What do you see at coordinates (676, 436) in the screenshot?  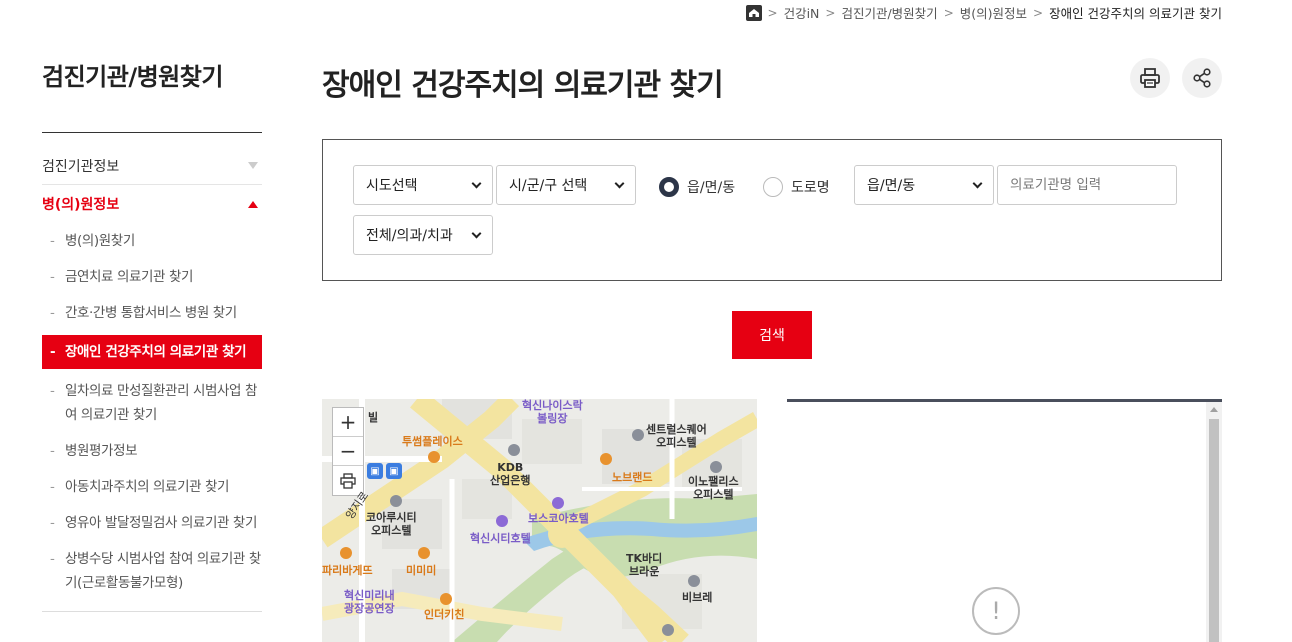 I see `map-label: 센트럴스퀘어 오피스텔` at bounding box center [676, 436].